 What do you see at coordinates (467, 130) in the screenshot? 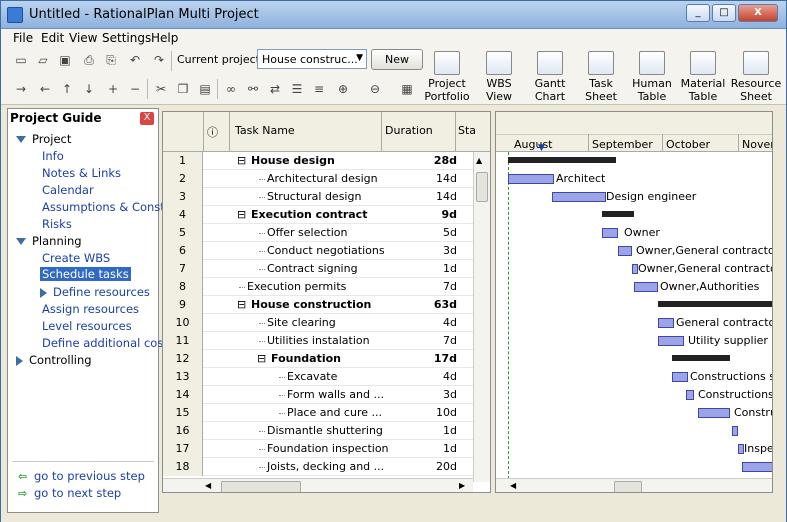
I see `start-header: Sta` at bounding box center [467, 130].